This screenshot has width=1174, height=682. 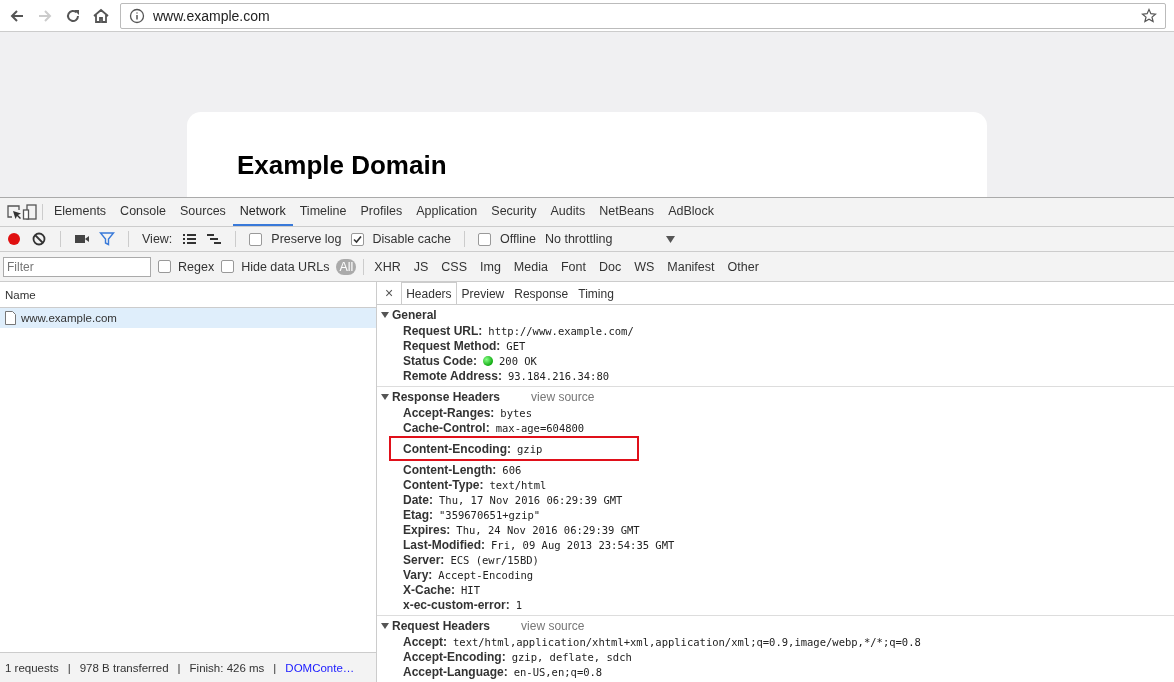 What do you see at coordinates (691, 212) in the screenshot?
I see `panel-tab: AdBlock` at bounding box center [691, 212].